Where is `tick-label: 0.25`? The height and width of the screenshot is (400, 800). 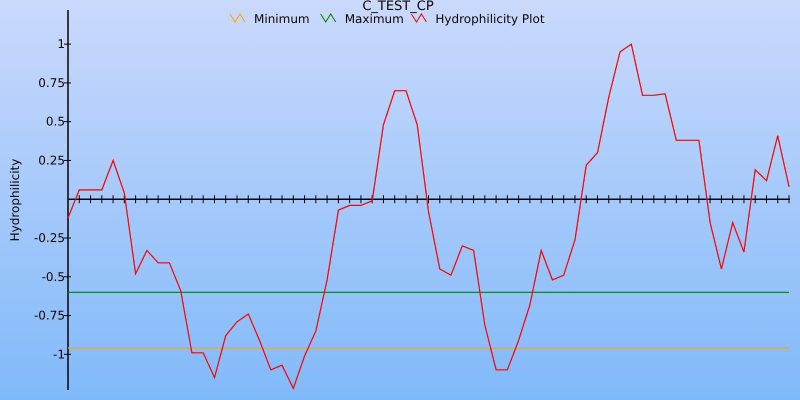
tick-label: 0.25 is located at coordinates (51, 160).